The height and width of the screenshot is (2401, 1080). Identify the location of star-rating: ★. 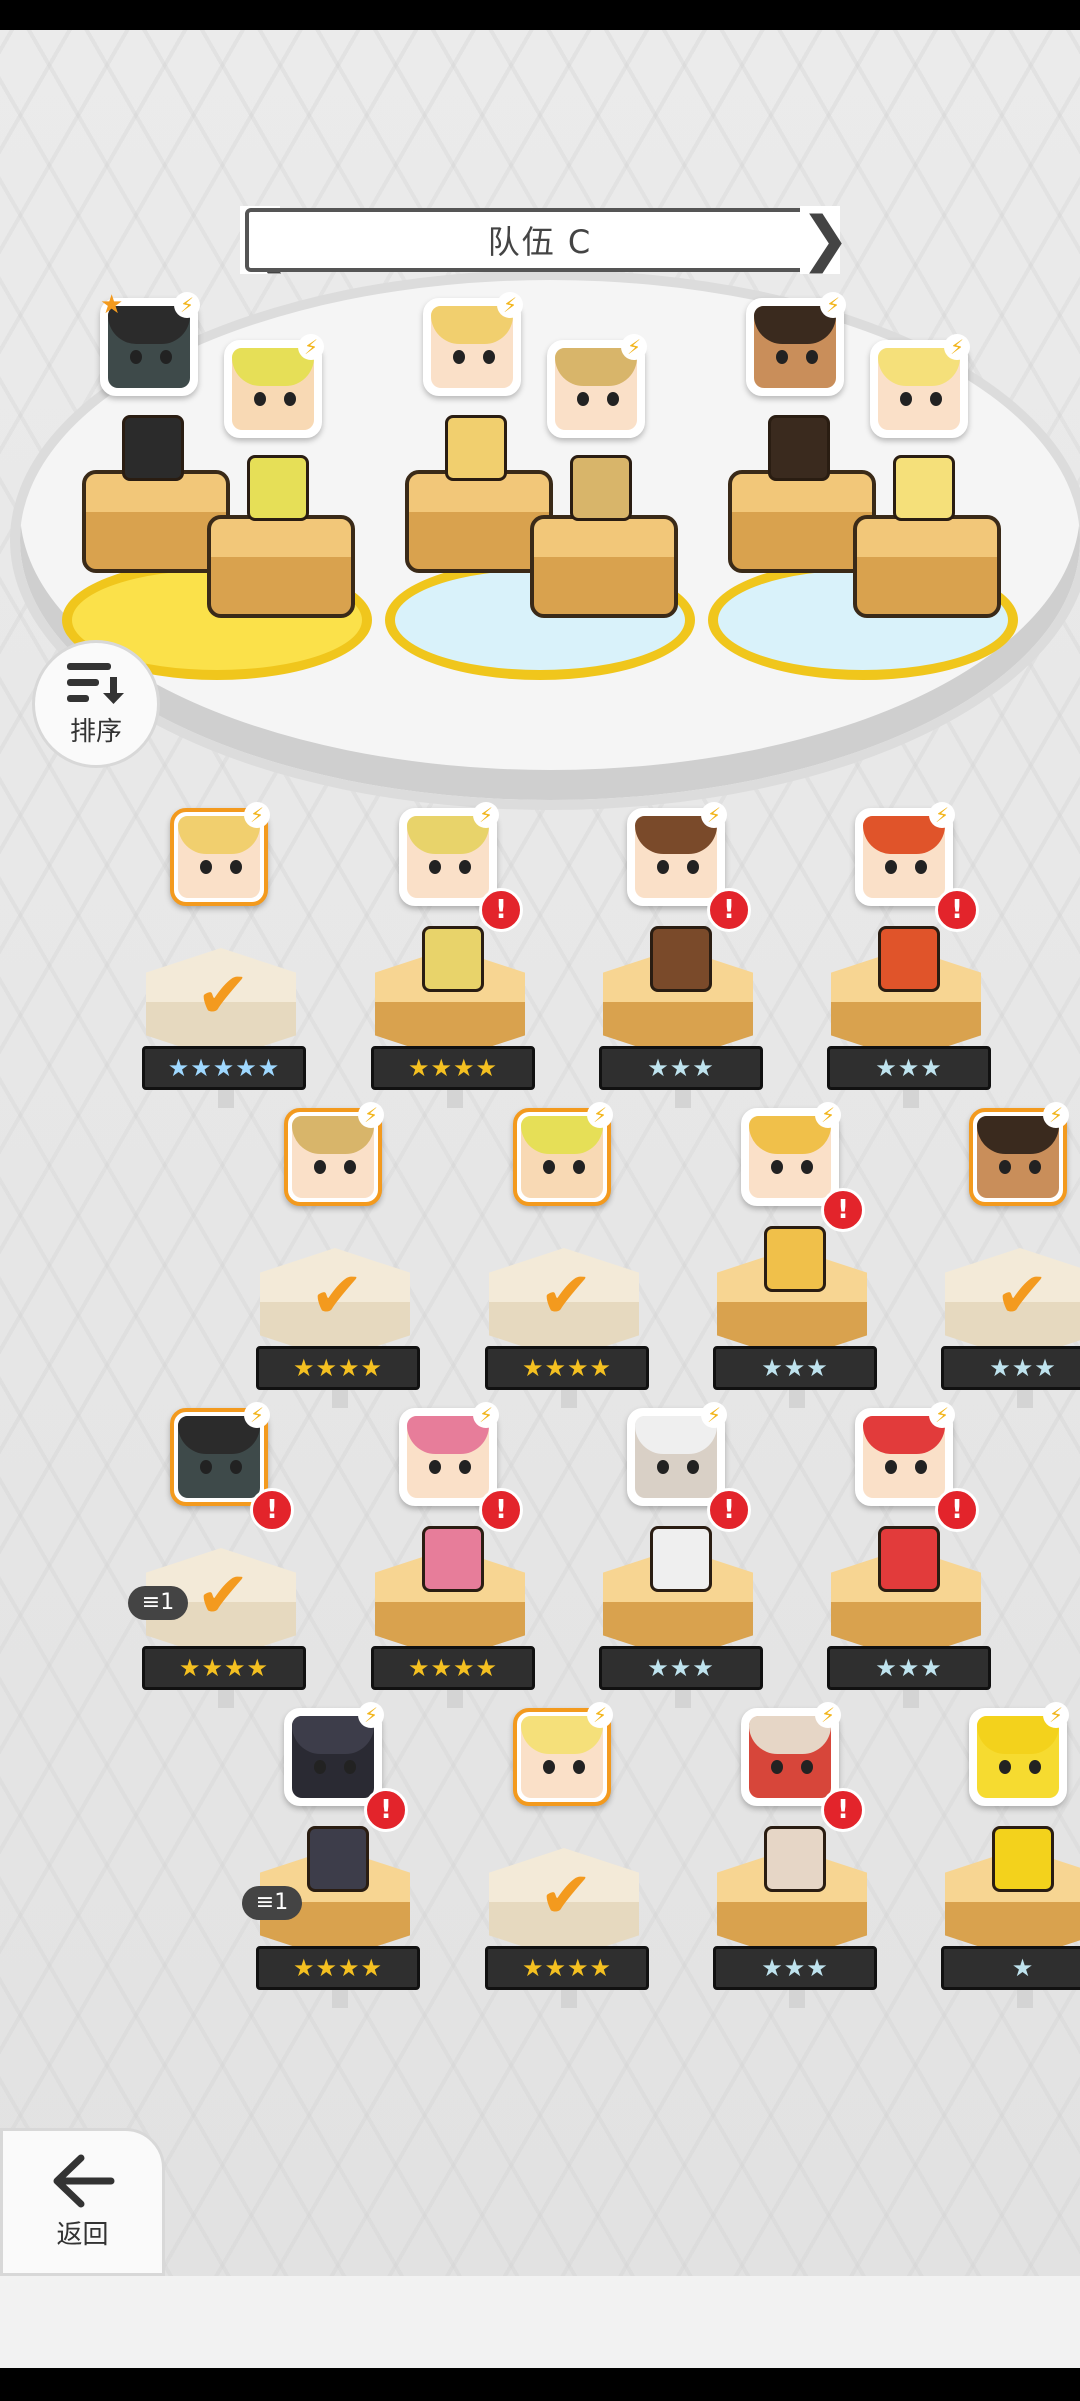
(1010, 1968).